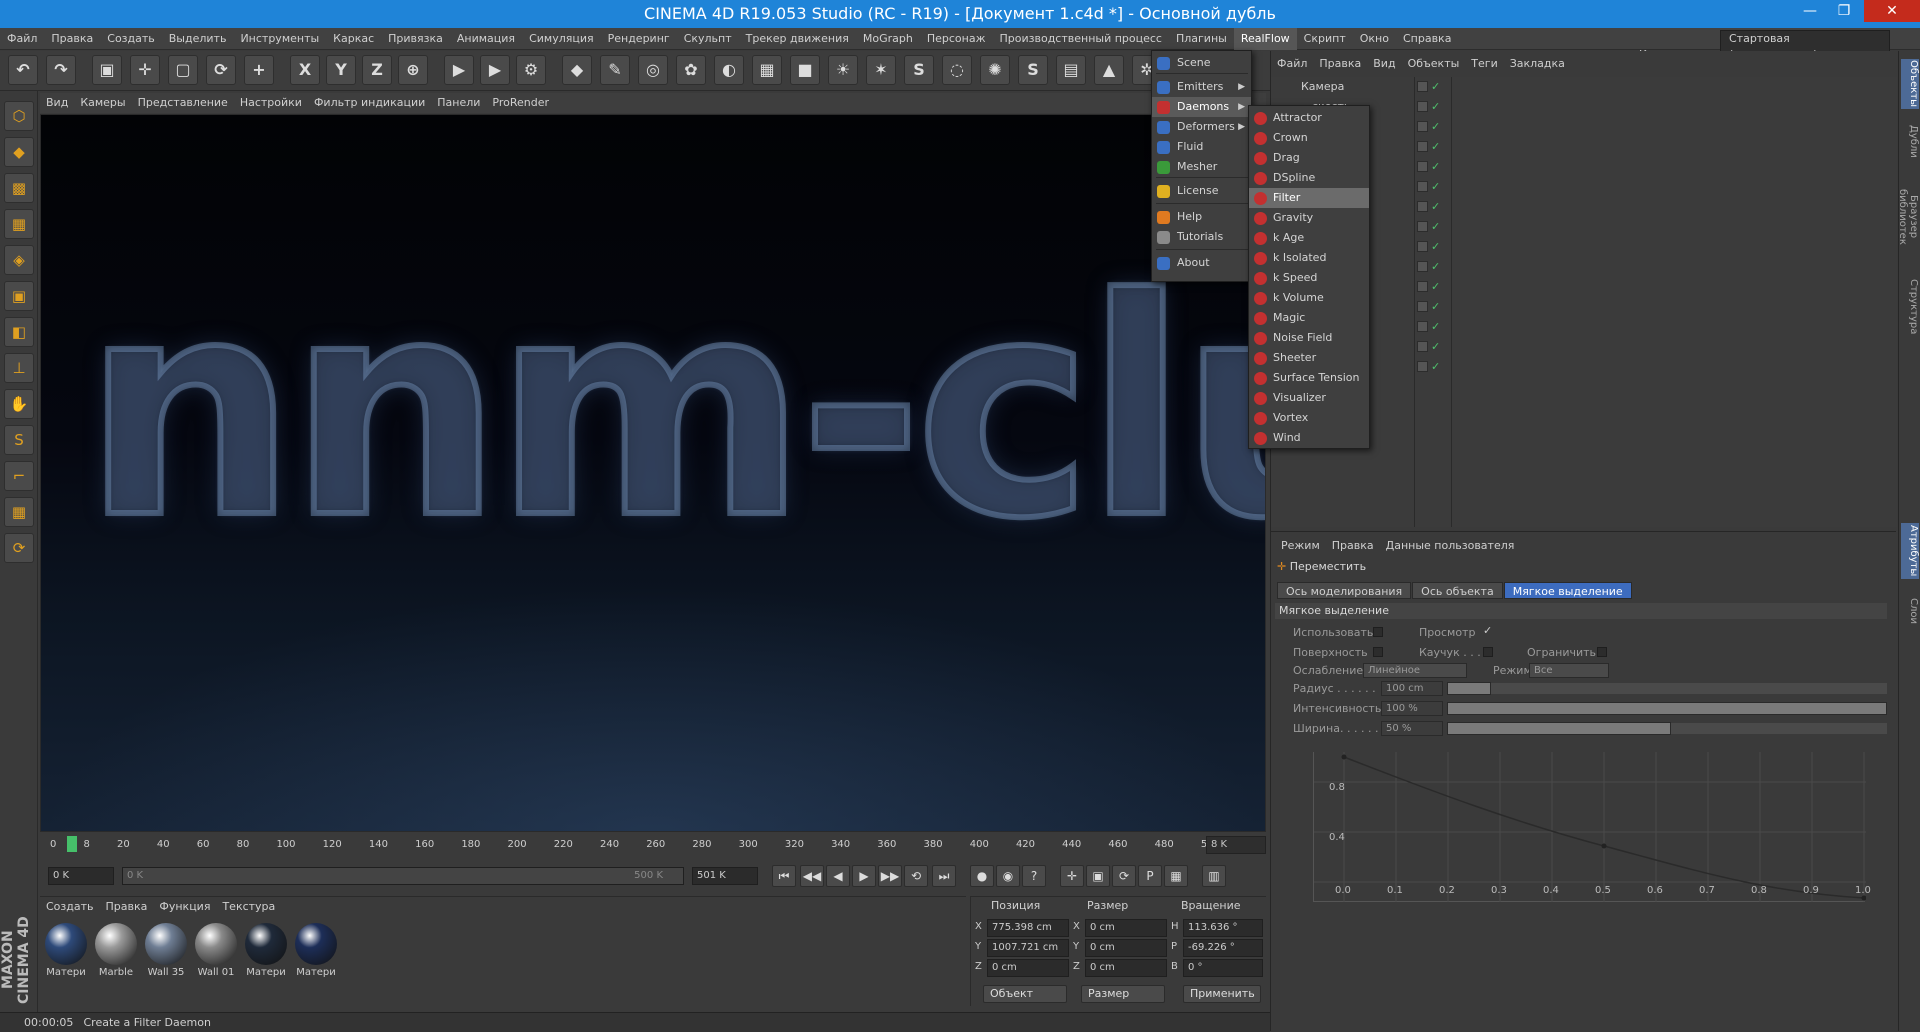 The width and height of the screenshot is (1920, 1032). Describe the element at coordinates (1910, 611) in the screenshot. I see `side-tab: Слои` at that location.